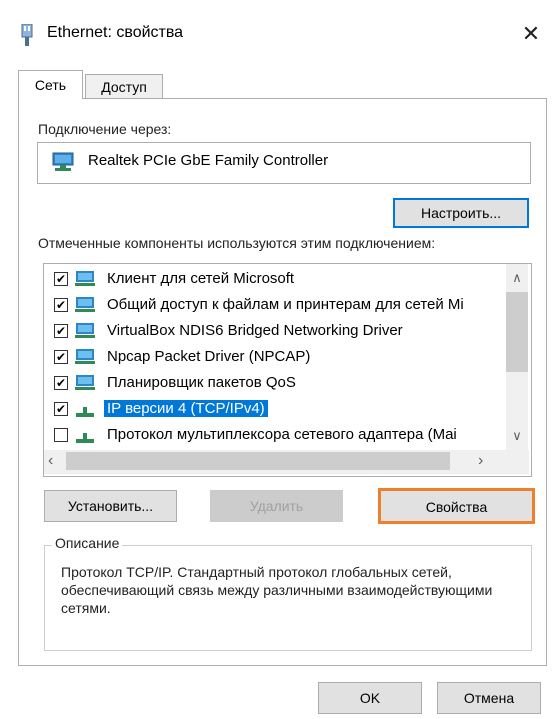 This screenshot has width=555, height=719. What do you see at coordinates (517, 332) in the screenshot?
I see `vertical-scroll-thumb` at bounding box center [517, 332].